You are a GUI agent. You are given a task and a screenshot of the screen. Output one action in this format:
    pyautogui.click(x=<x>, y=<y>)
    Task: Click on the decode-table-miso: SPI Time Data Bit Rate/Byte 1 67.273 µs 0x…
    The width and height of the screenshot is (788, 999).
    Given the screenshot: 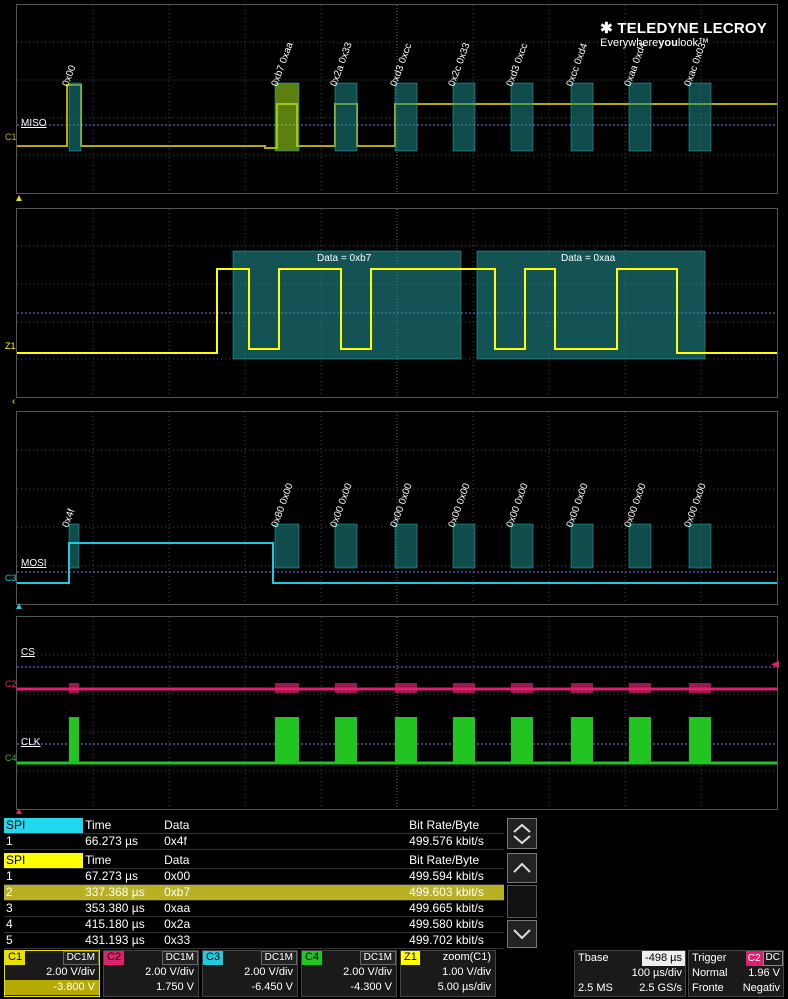 What is the action you would take?
    pyautogui.click(x=254, y=901)
    